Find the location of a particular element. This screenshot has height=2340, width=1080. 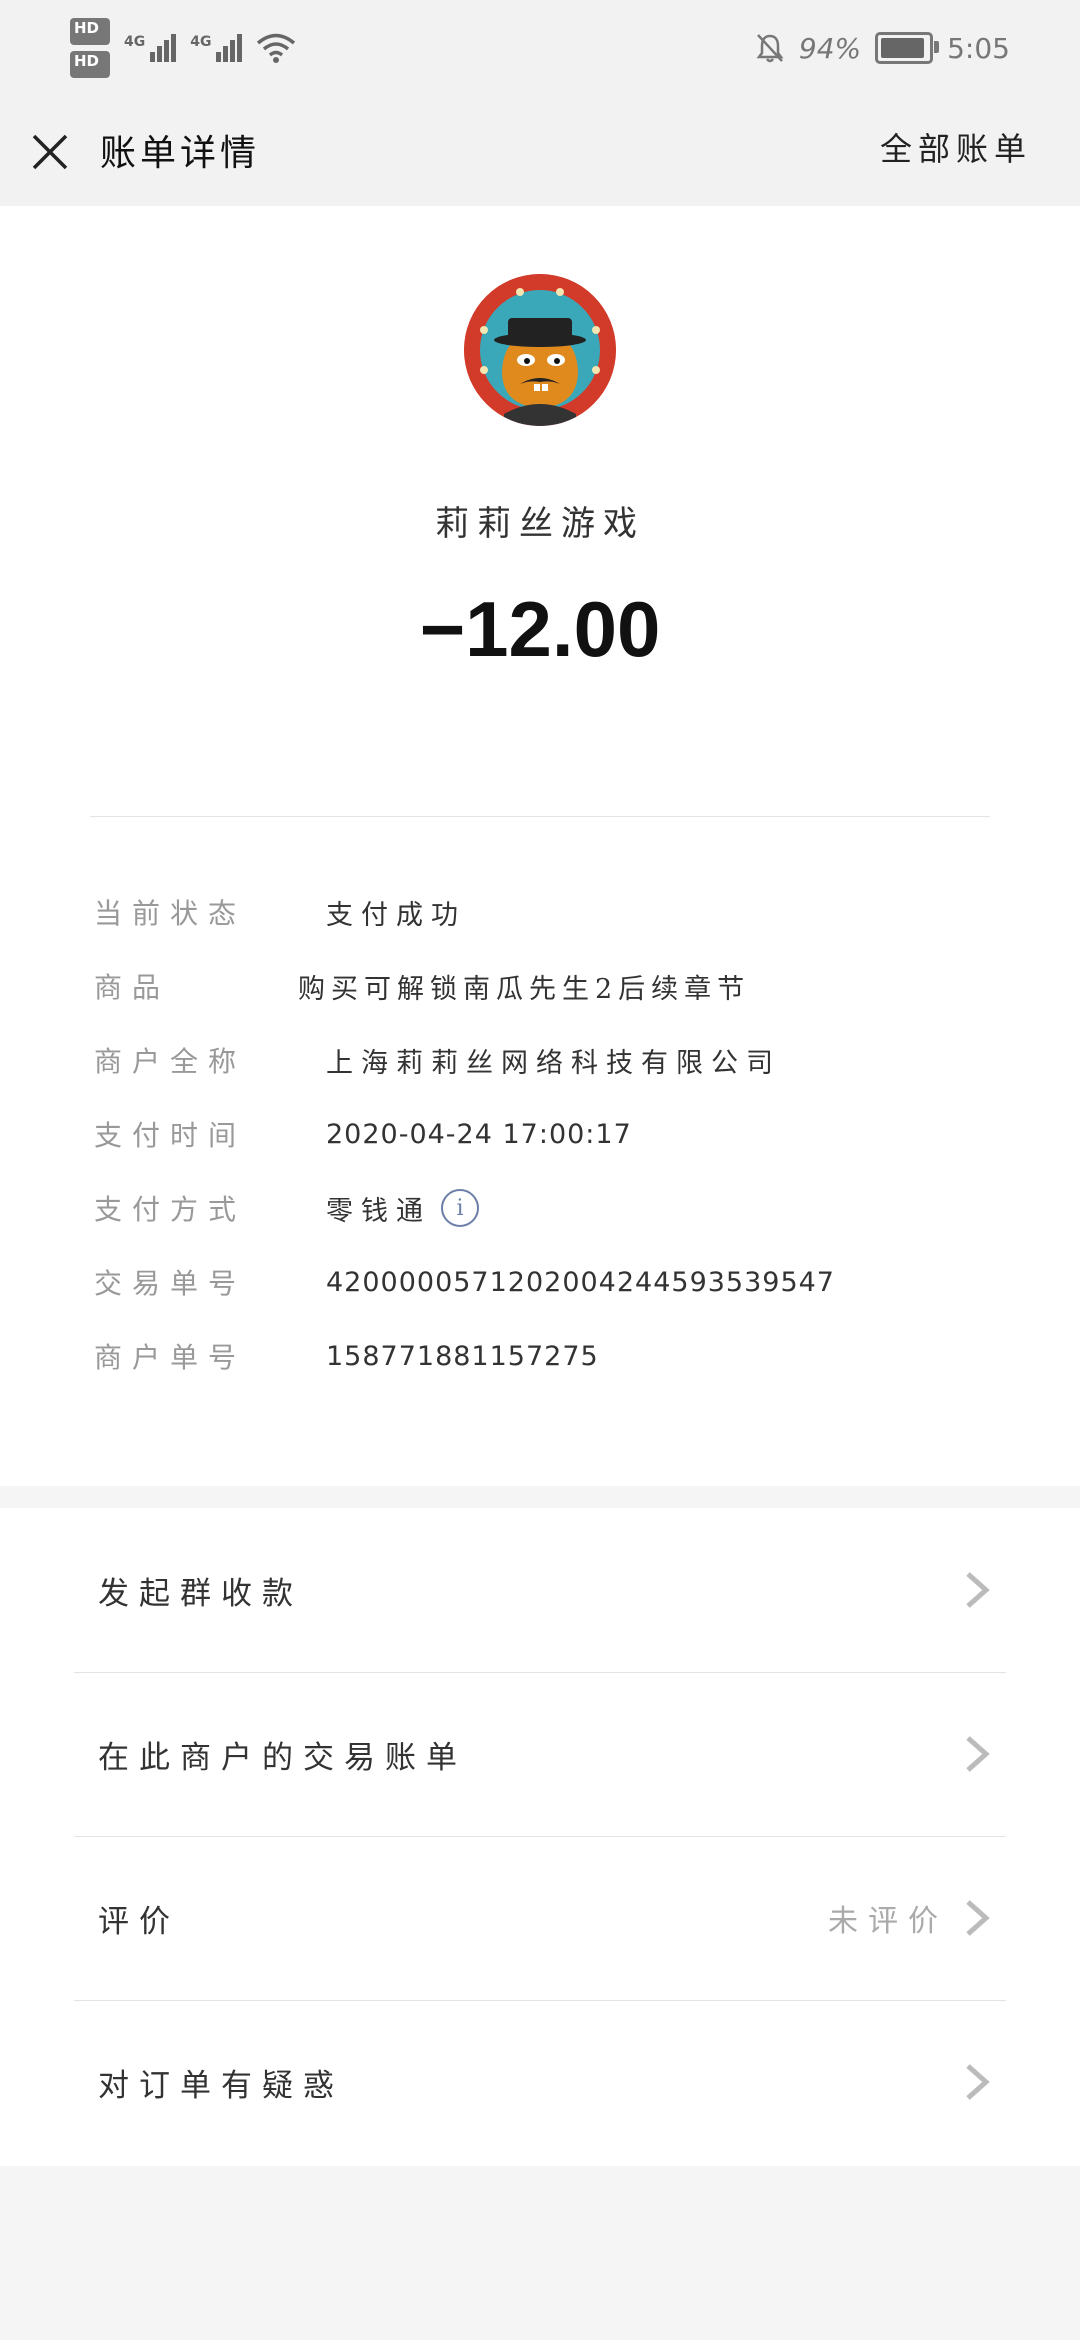

info-icon: i is located at coordinates (460, 1208).